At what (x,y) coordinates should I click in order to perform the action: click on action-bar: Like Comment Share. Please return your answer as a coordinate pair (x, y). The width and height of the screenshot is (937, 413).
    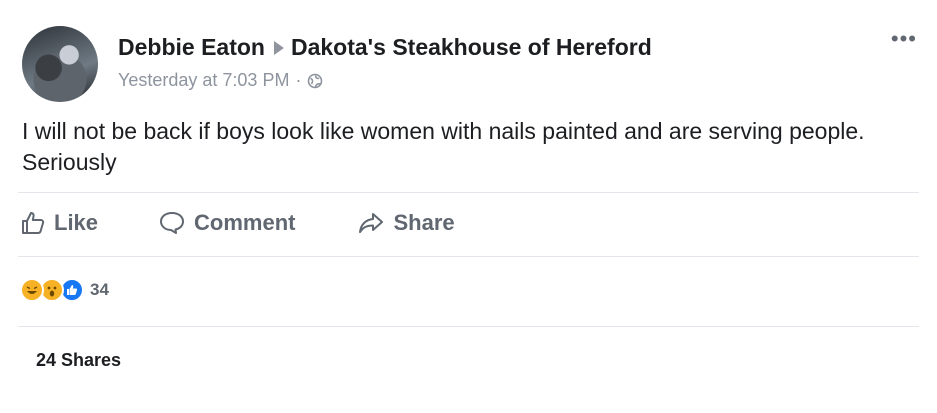
    Looking at the image, I should click on (237, 223).